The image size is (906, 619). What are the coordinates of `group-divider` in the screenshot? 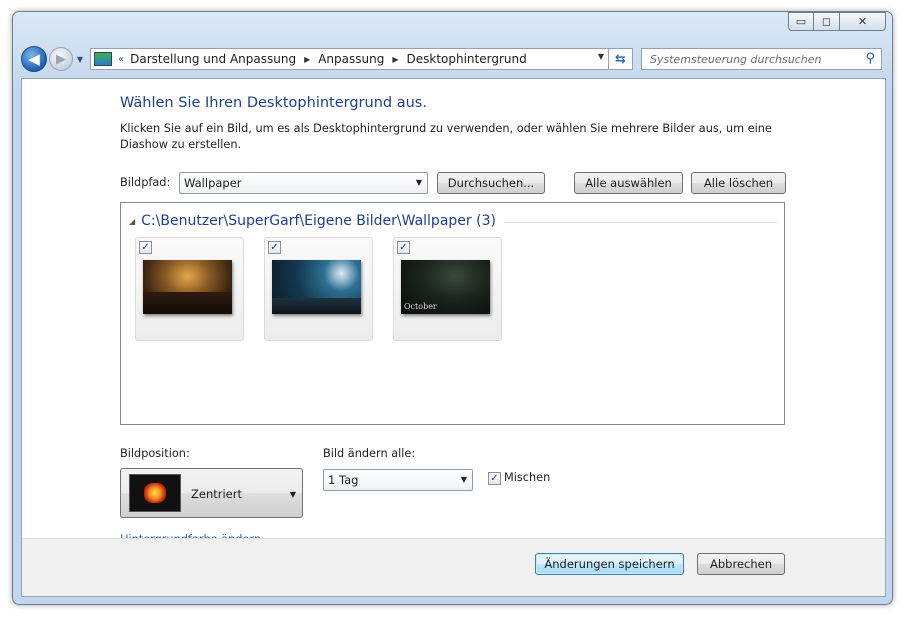 It's located at (640, 222).